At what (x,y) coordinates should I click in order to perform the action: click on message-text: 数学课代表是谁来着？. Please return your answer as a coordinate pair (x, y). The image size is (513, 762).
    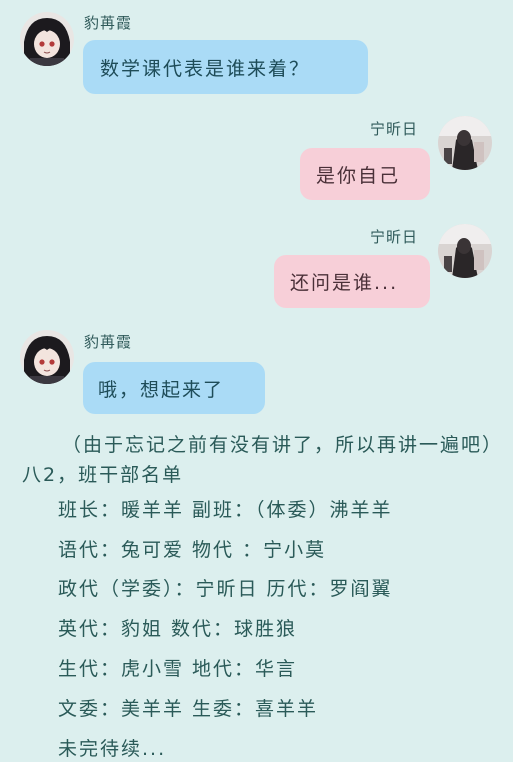
    Looking at the image, I should click on (205, 68).